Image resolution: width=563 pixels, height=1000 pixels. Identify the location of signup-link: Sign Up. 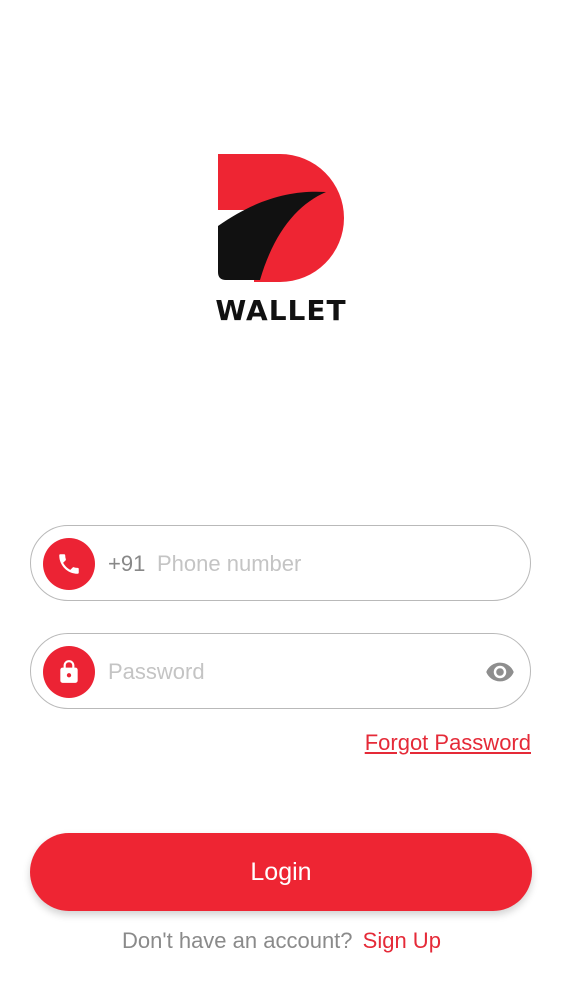
(402, 940).